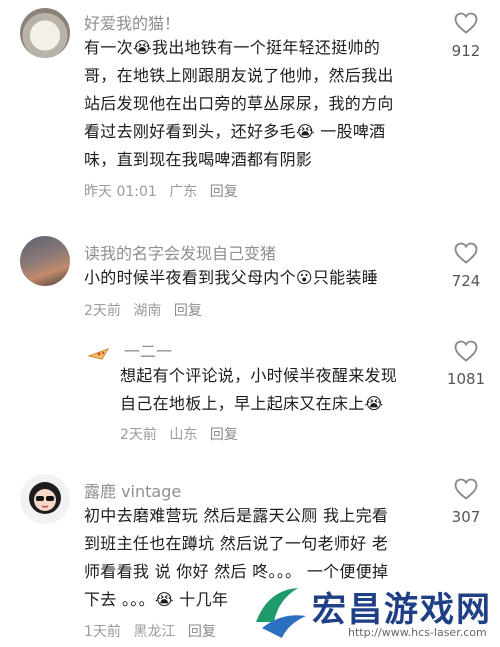 The height and width of the screenshot is (647, 500). Describe the element at coordinates (102, 632) in the screenshot. I see `timestamp: 1天前` at that location.